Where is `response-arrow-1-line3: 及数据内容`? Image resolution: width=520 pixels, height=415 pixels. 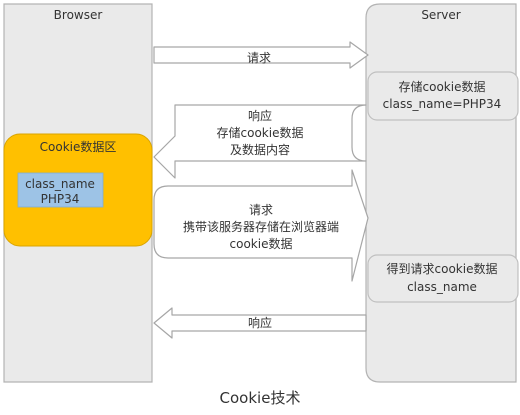 response-arrow-1-line3: 及数据内容 is located at coordinates (260, 149).